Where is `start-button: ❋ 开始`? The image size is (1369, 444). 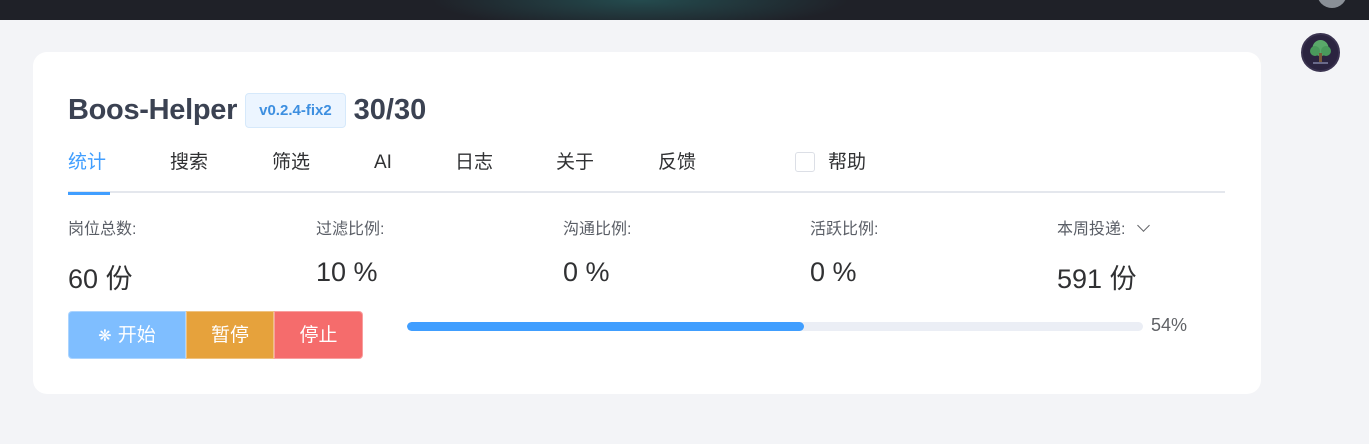 start-button: ❋ 开始 is located at coordinates (127, 335).